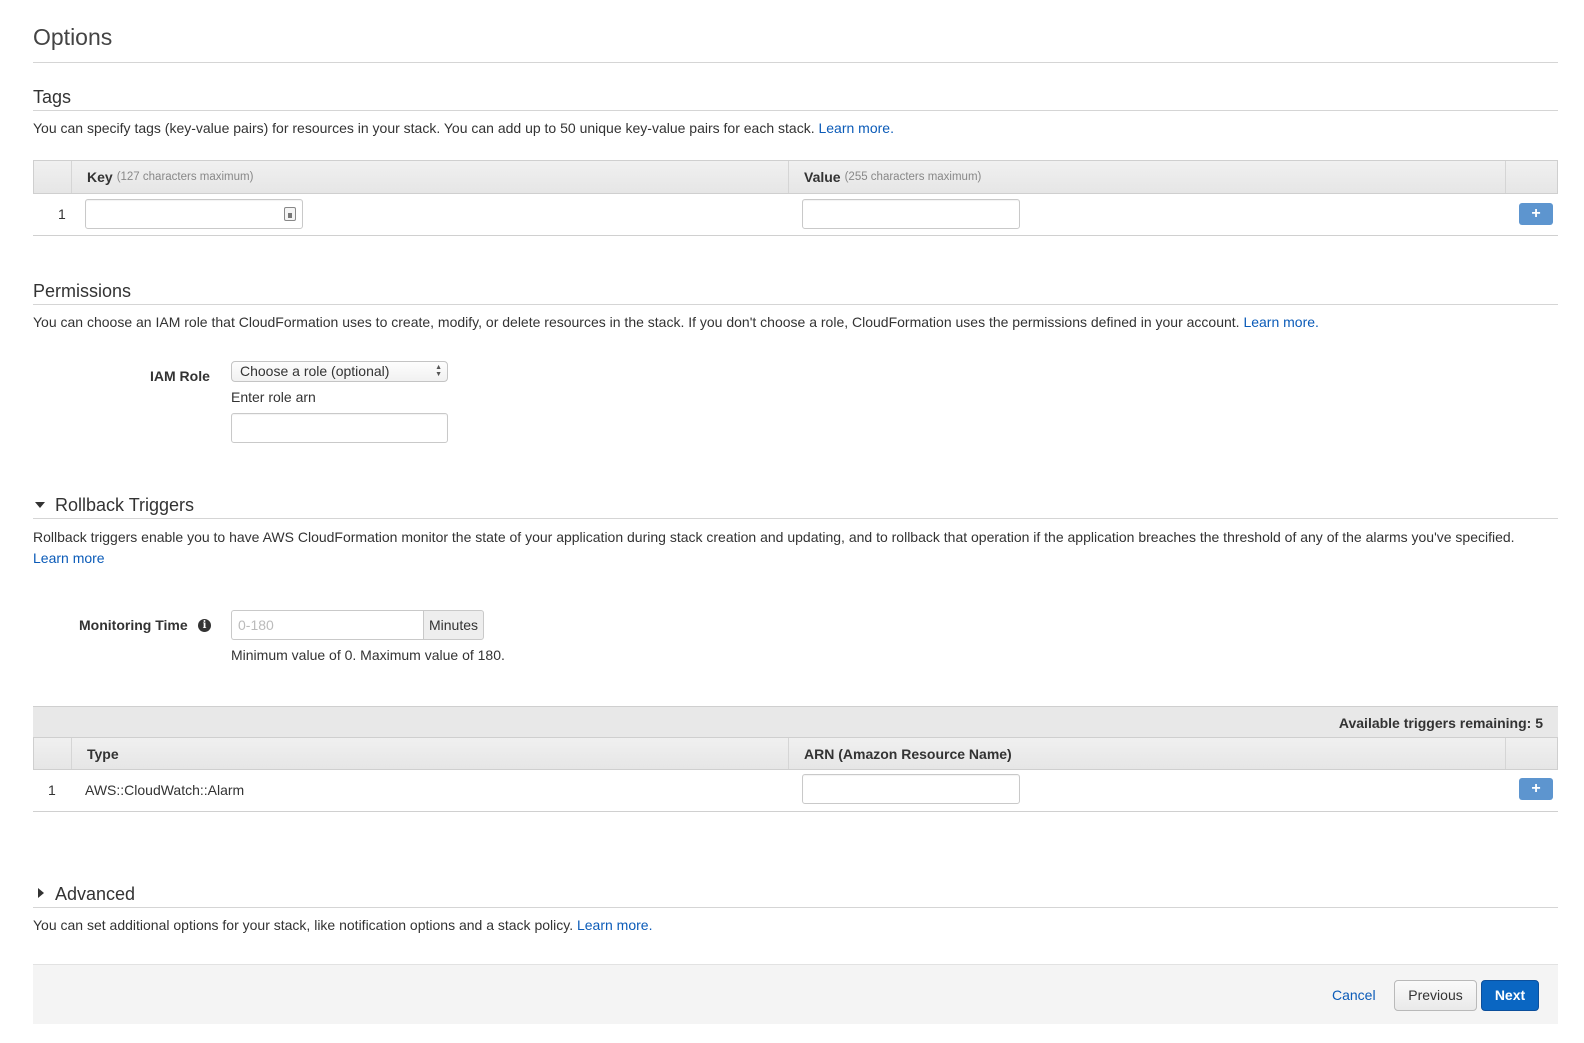 Image resolution: width=1584 pixels, height=1043 pixels. What do you see at coordinates (1146, 753) in the screenshot?
I see `arn-column-header: ARN (Amazon Resource Name)` at bounding box center [1146, 753].